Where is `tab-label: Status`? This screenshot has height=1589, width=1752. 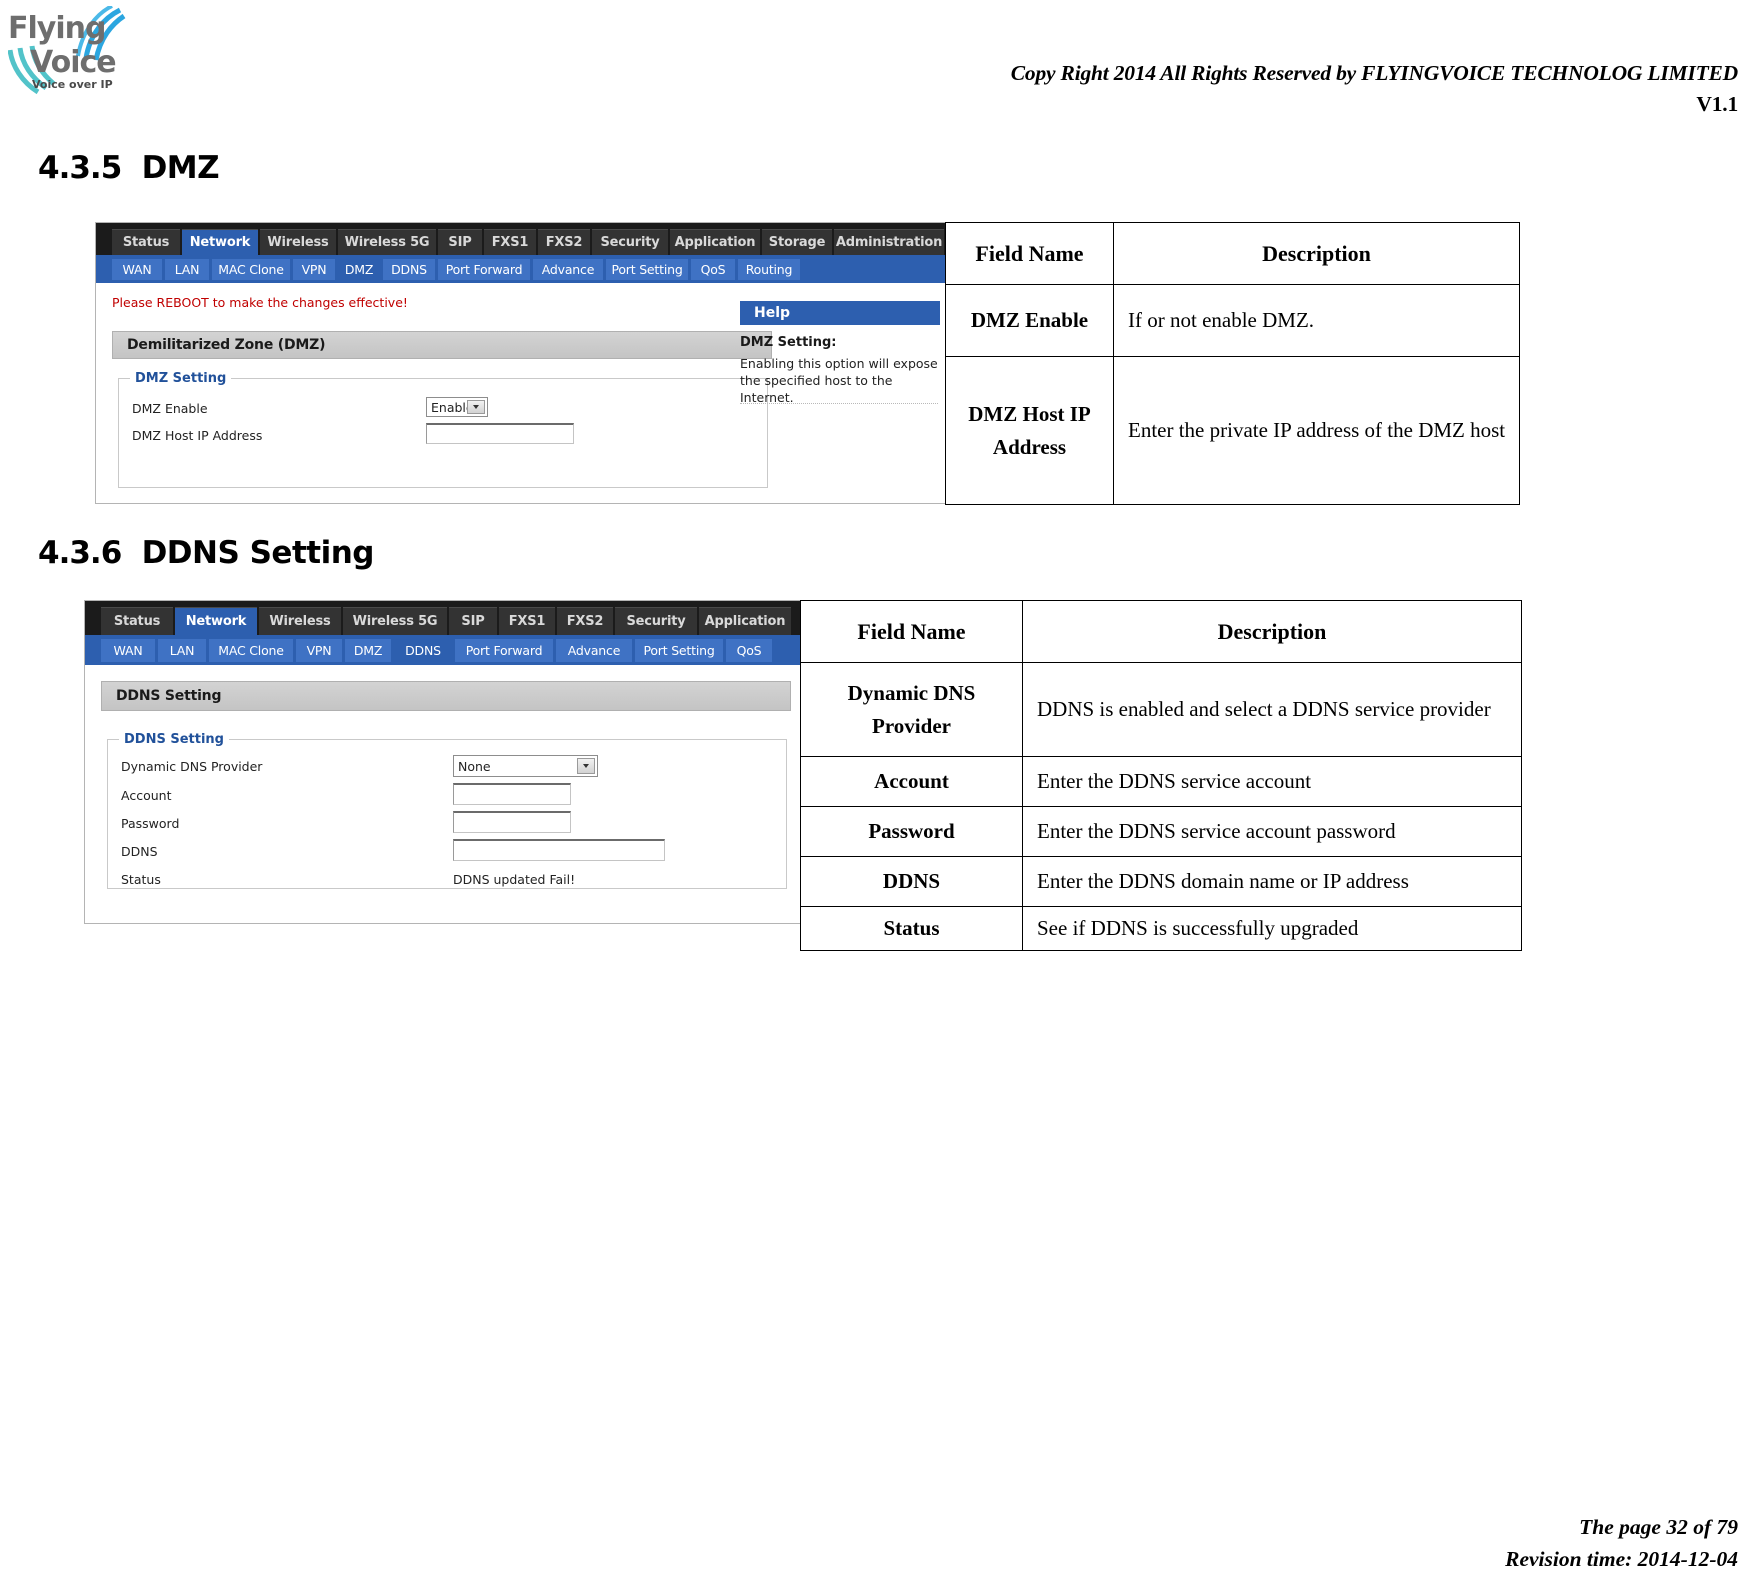
tab-label: Status is located at coordinates (137, 621).